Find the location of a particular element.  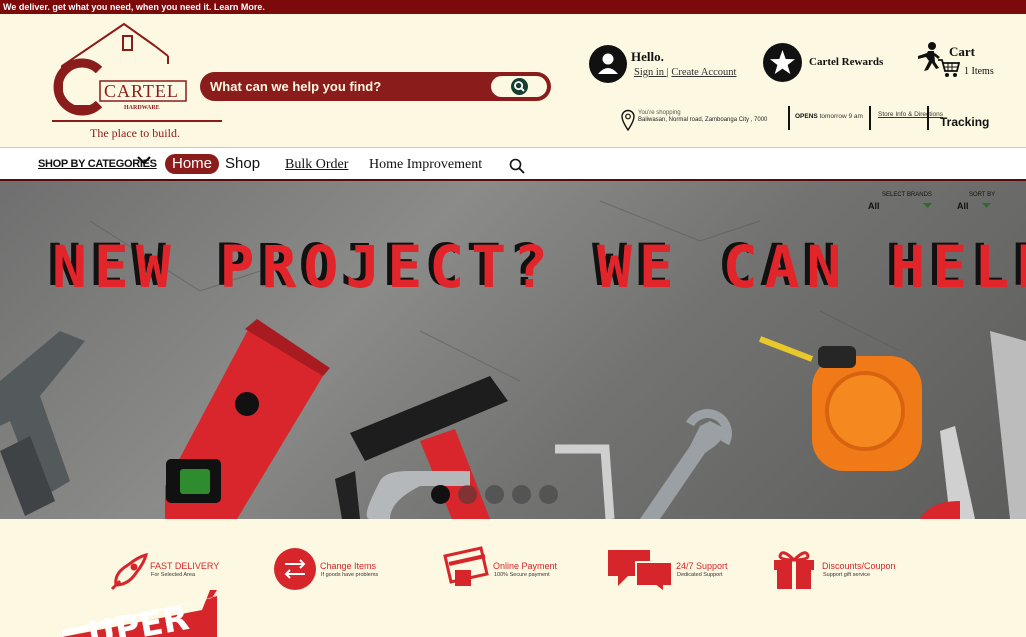

card-payment-icon is located at coordinates (466, 566).